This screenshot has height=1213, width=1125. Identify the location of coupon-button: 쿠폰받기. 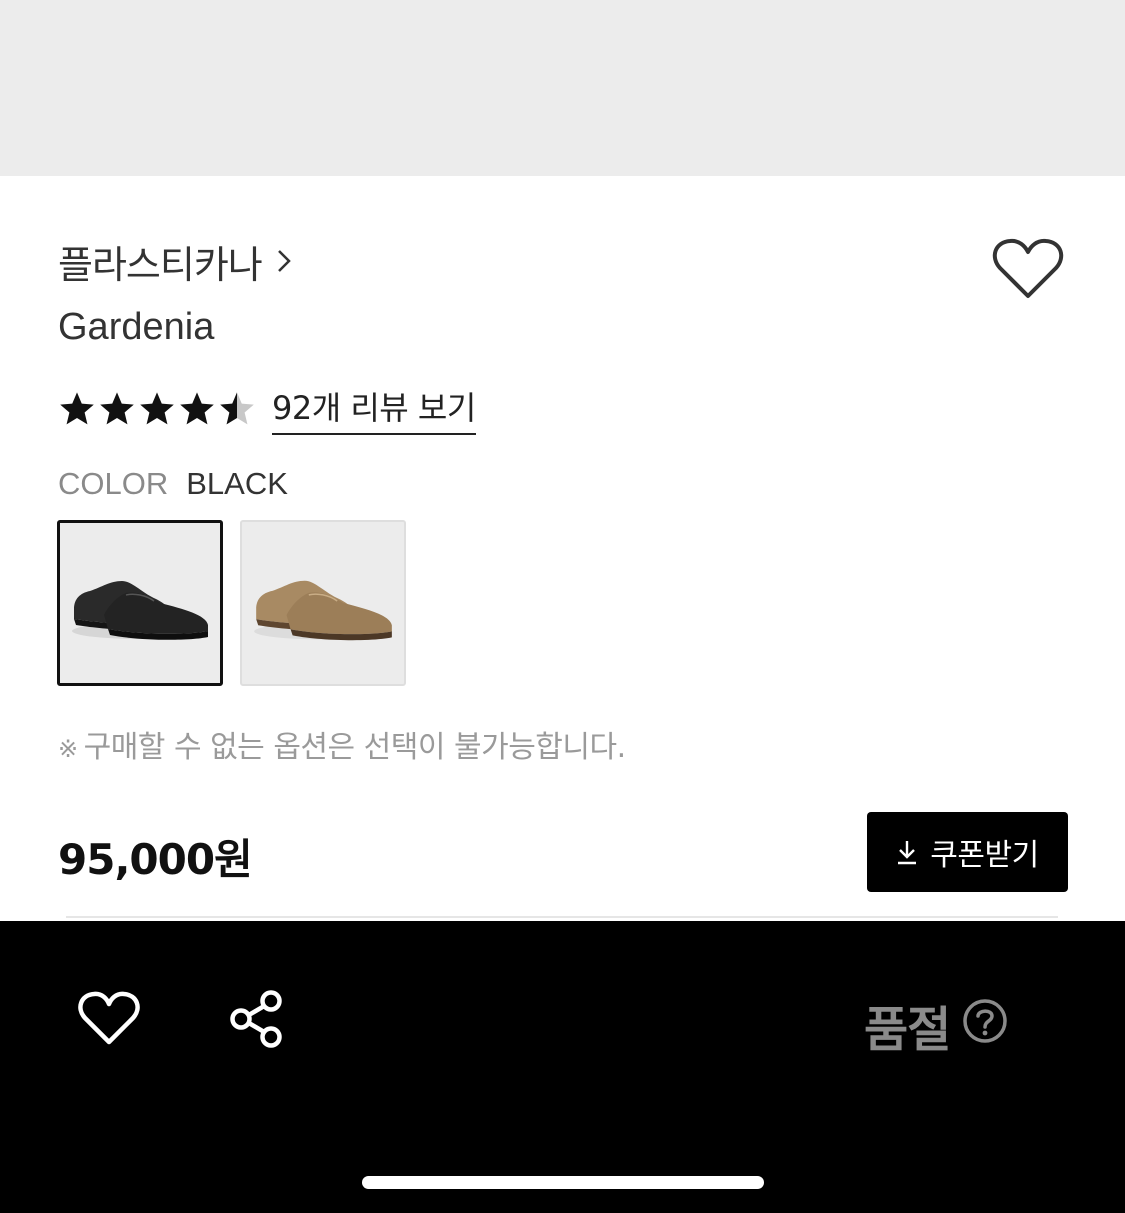
(967, 852).